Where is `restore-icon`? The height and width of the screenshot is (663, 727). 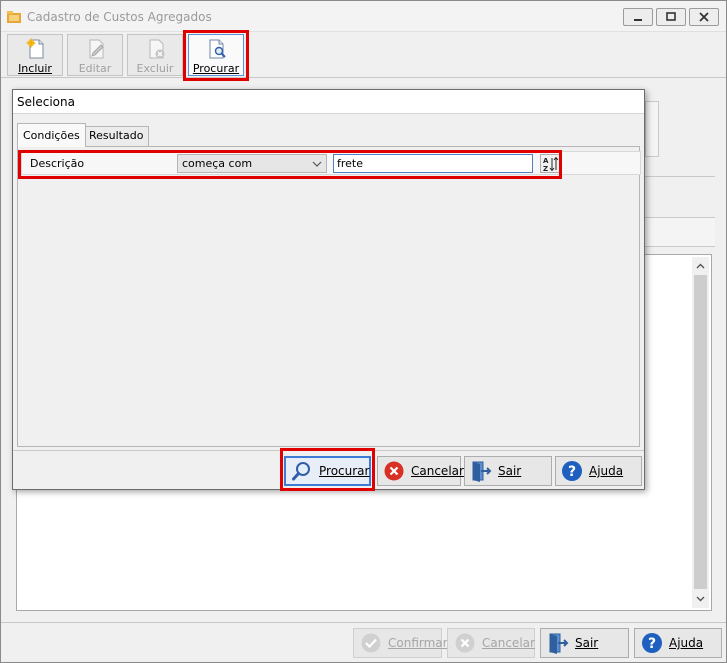
restore-icon is located at coordinates (671, 16).